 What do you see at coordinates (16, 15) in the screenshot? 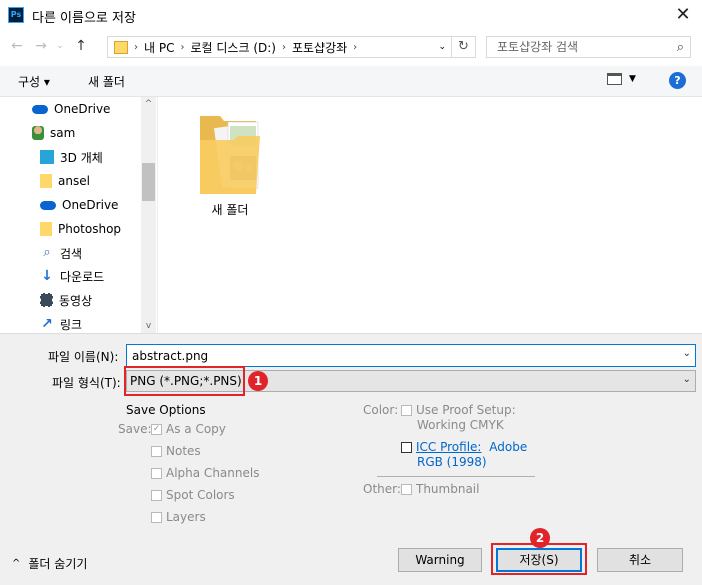
I see `photoshop-app-icon: Ps` at bounding box center [16, 15].